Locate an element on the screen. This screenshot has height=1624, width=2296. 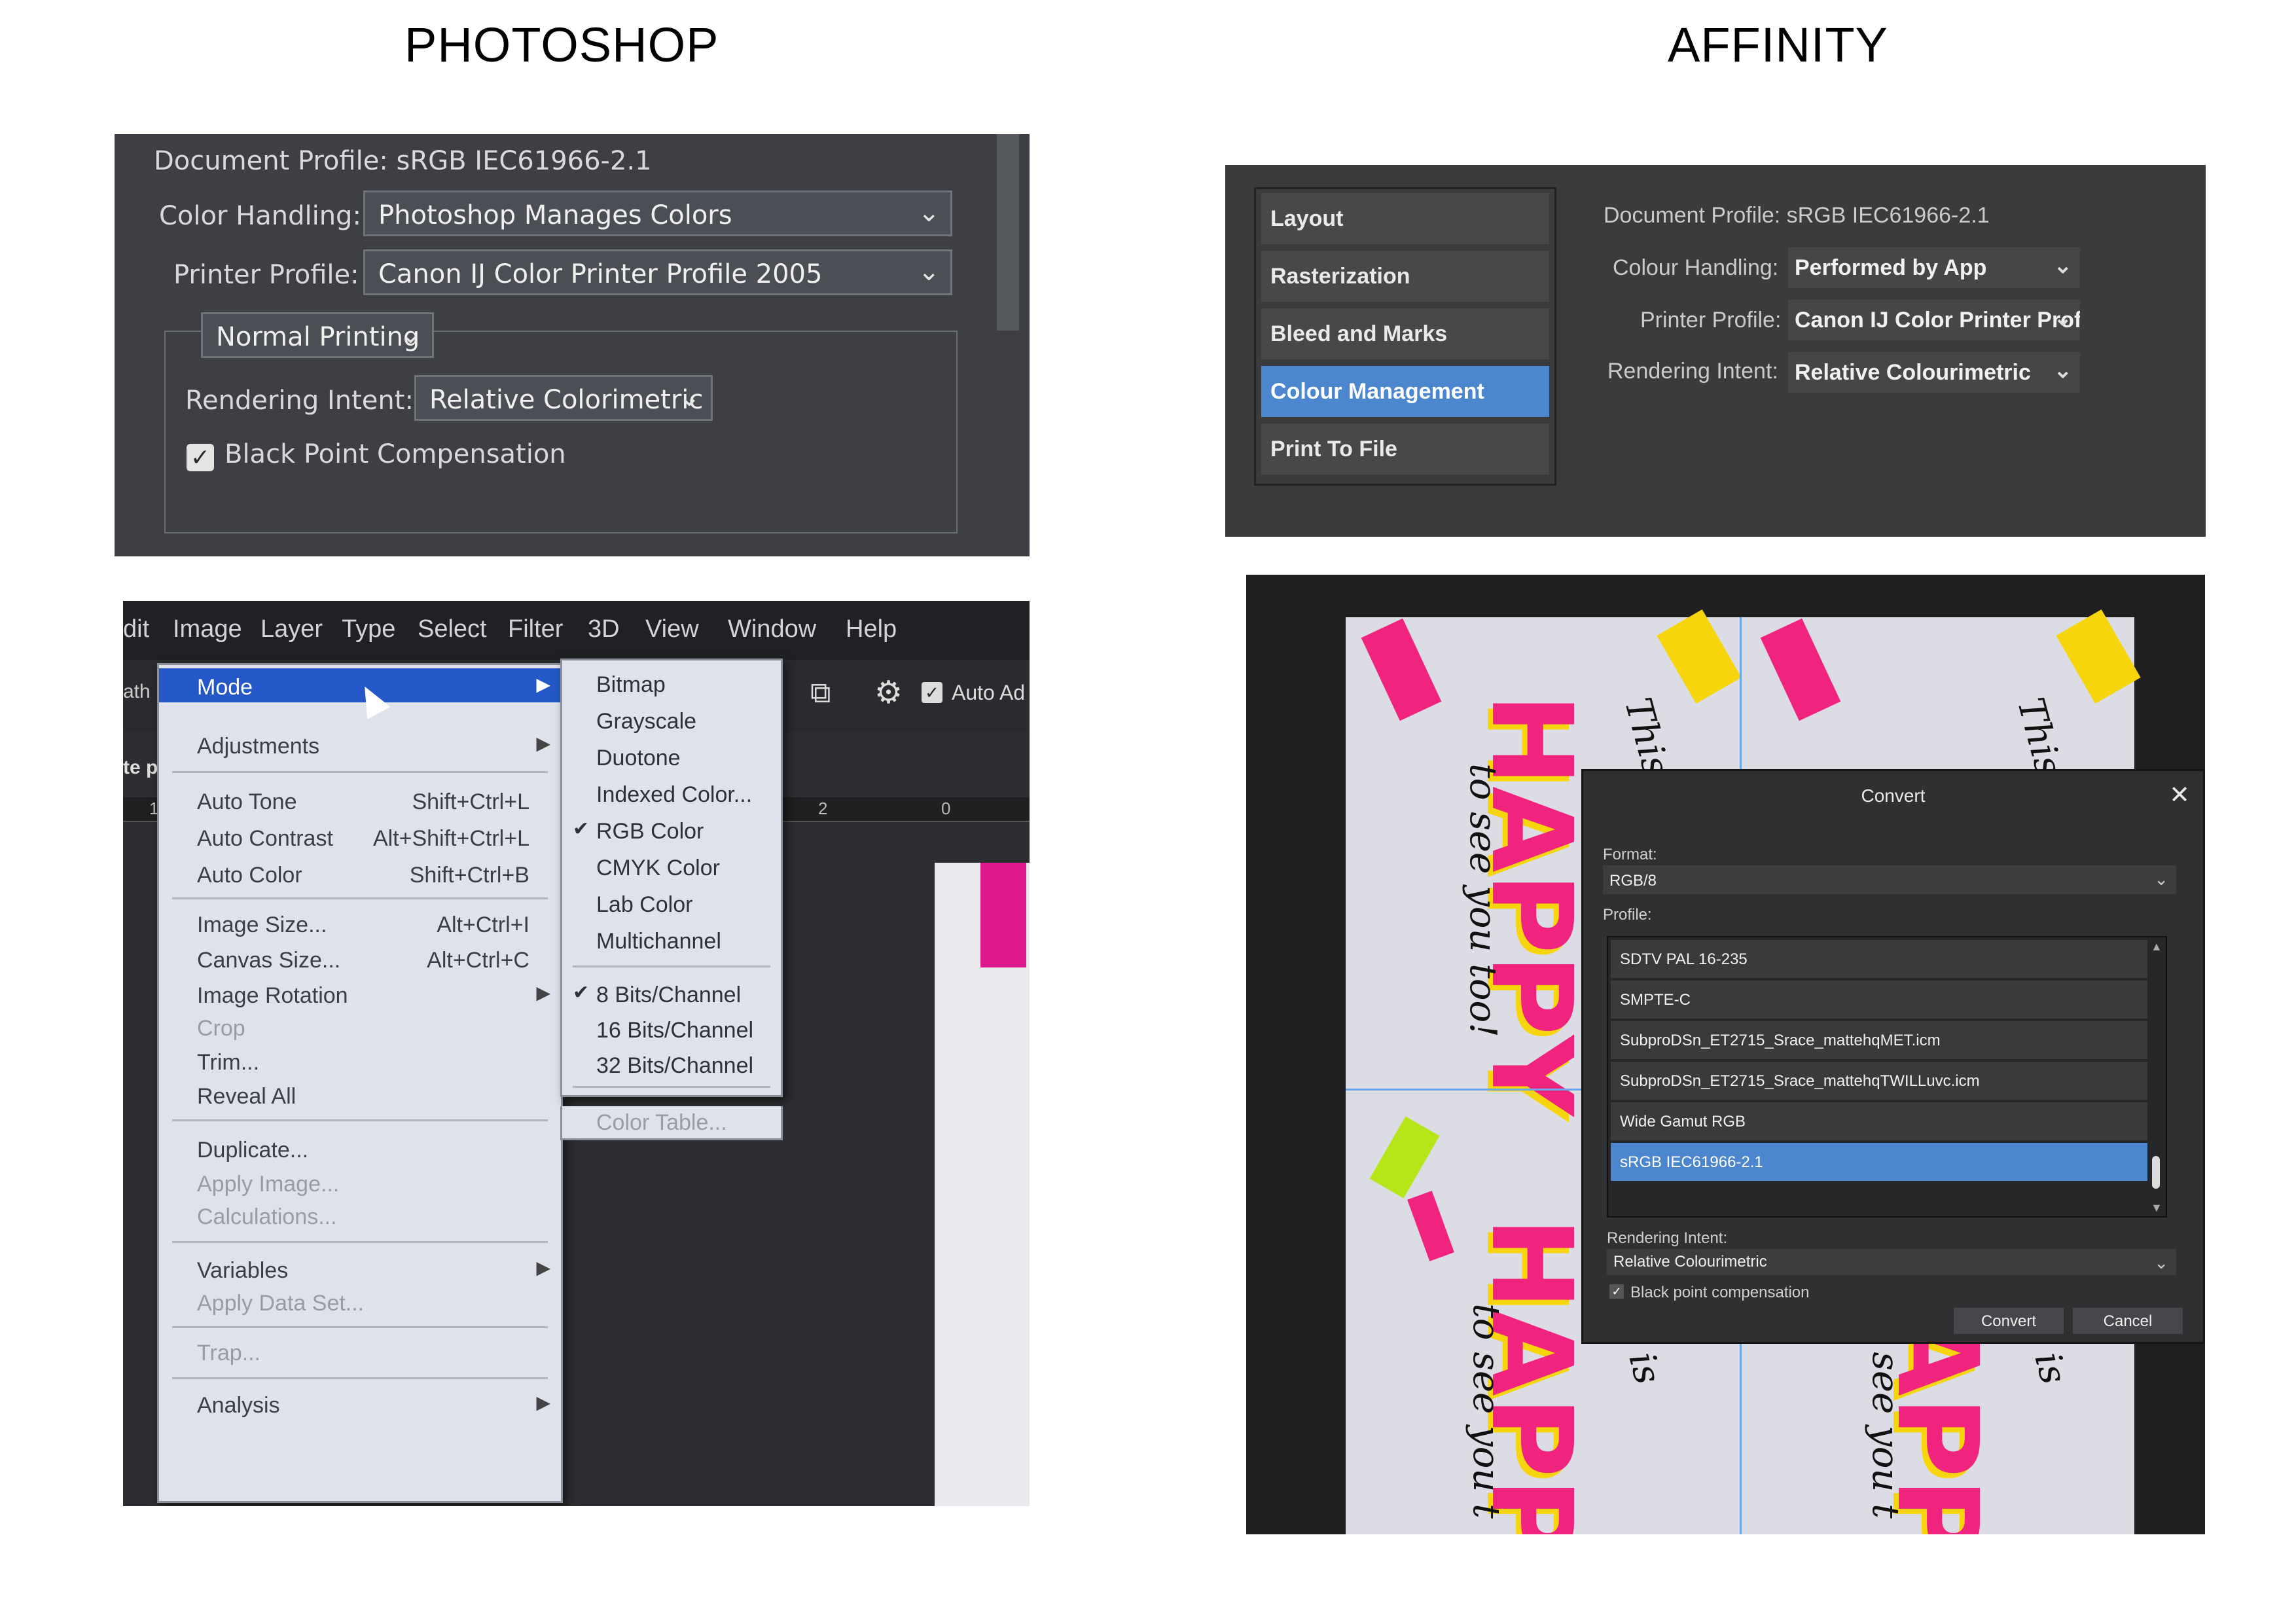
rendering-intent-select: Relative Colorimetric ⌄ is located at coordinates (563, 398).